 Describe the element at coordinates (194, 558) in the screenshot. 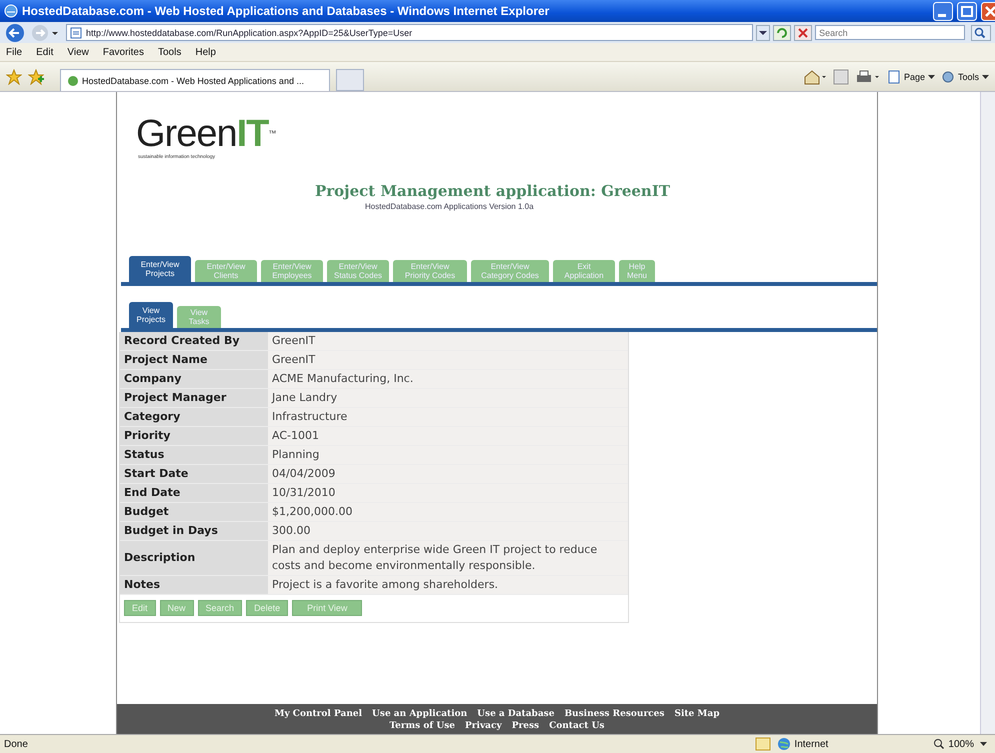

I see `field-label: Description` at that location.